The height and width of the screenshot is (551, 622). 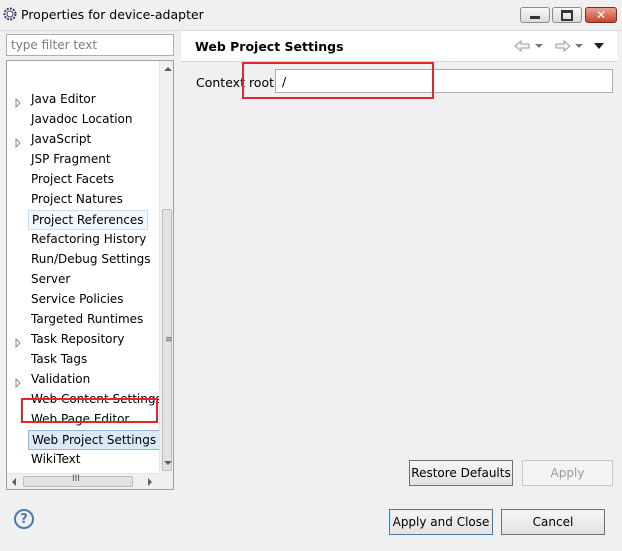 I want to click on tree-item: Task Tags, so click(x=83, y=359).